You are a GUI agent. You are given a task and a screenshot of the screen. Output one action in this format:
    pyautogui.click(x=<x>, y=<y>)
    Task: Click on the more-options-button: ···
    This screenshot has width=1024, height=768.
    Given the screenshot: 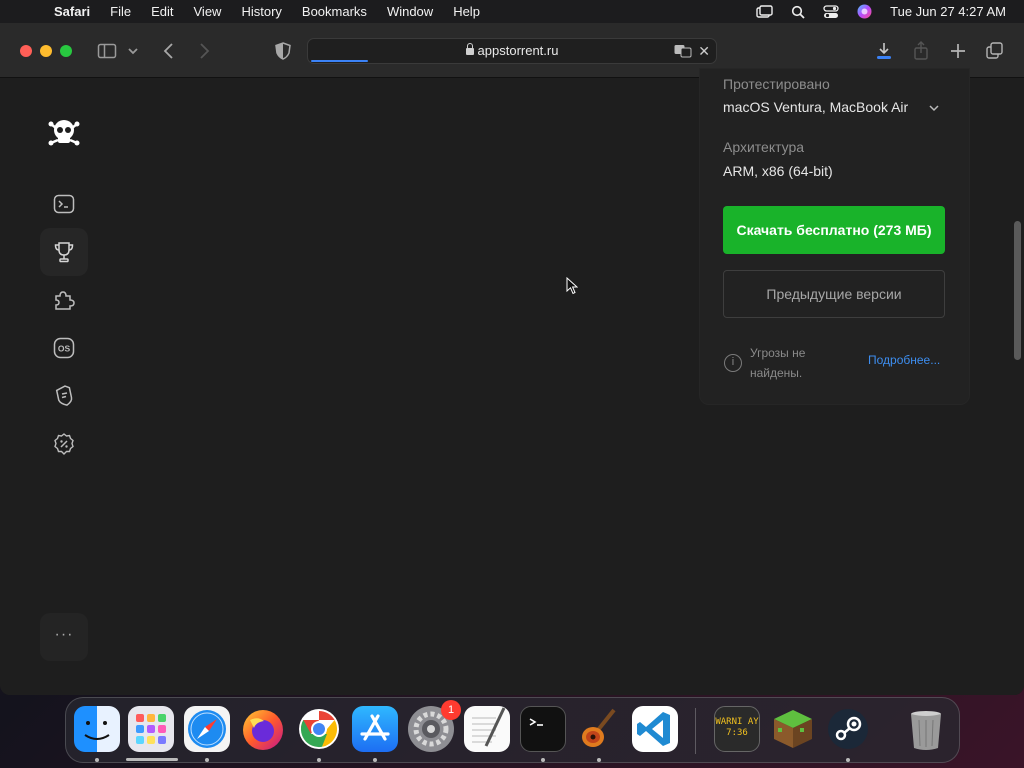 What is the action you would take?
    pyautogui.click(x=64, y=637)
    